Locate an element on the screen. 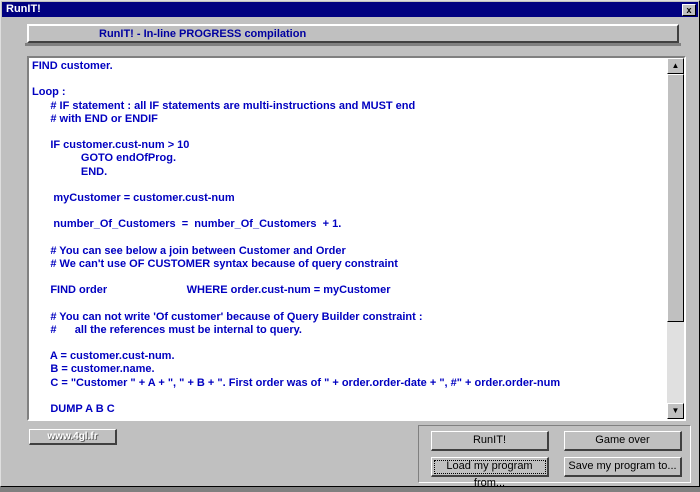 The image size is (700, 492). runit-button: RunIT! is located at coordinates (490, 441).